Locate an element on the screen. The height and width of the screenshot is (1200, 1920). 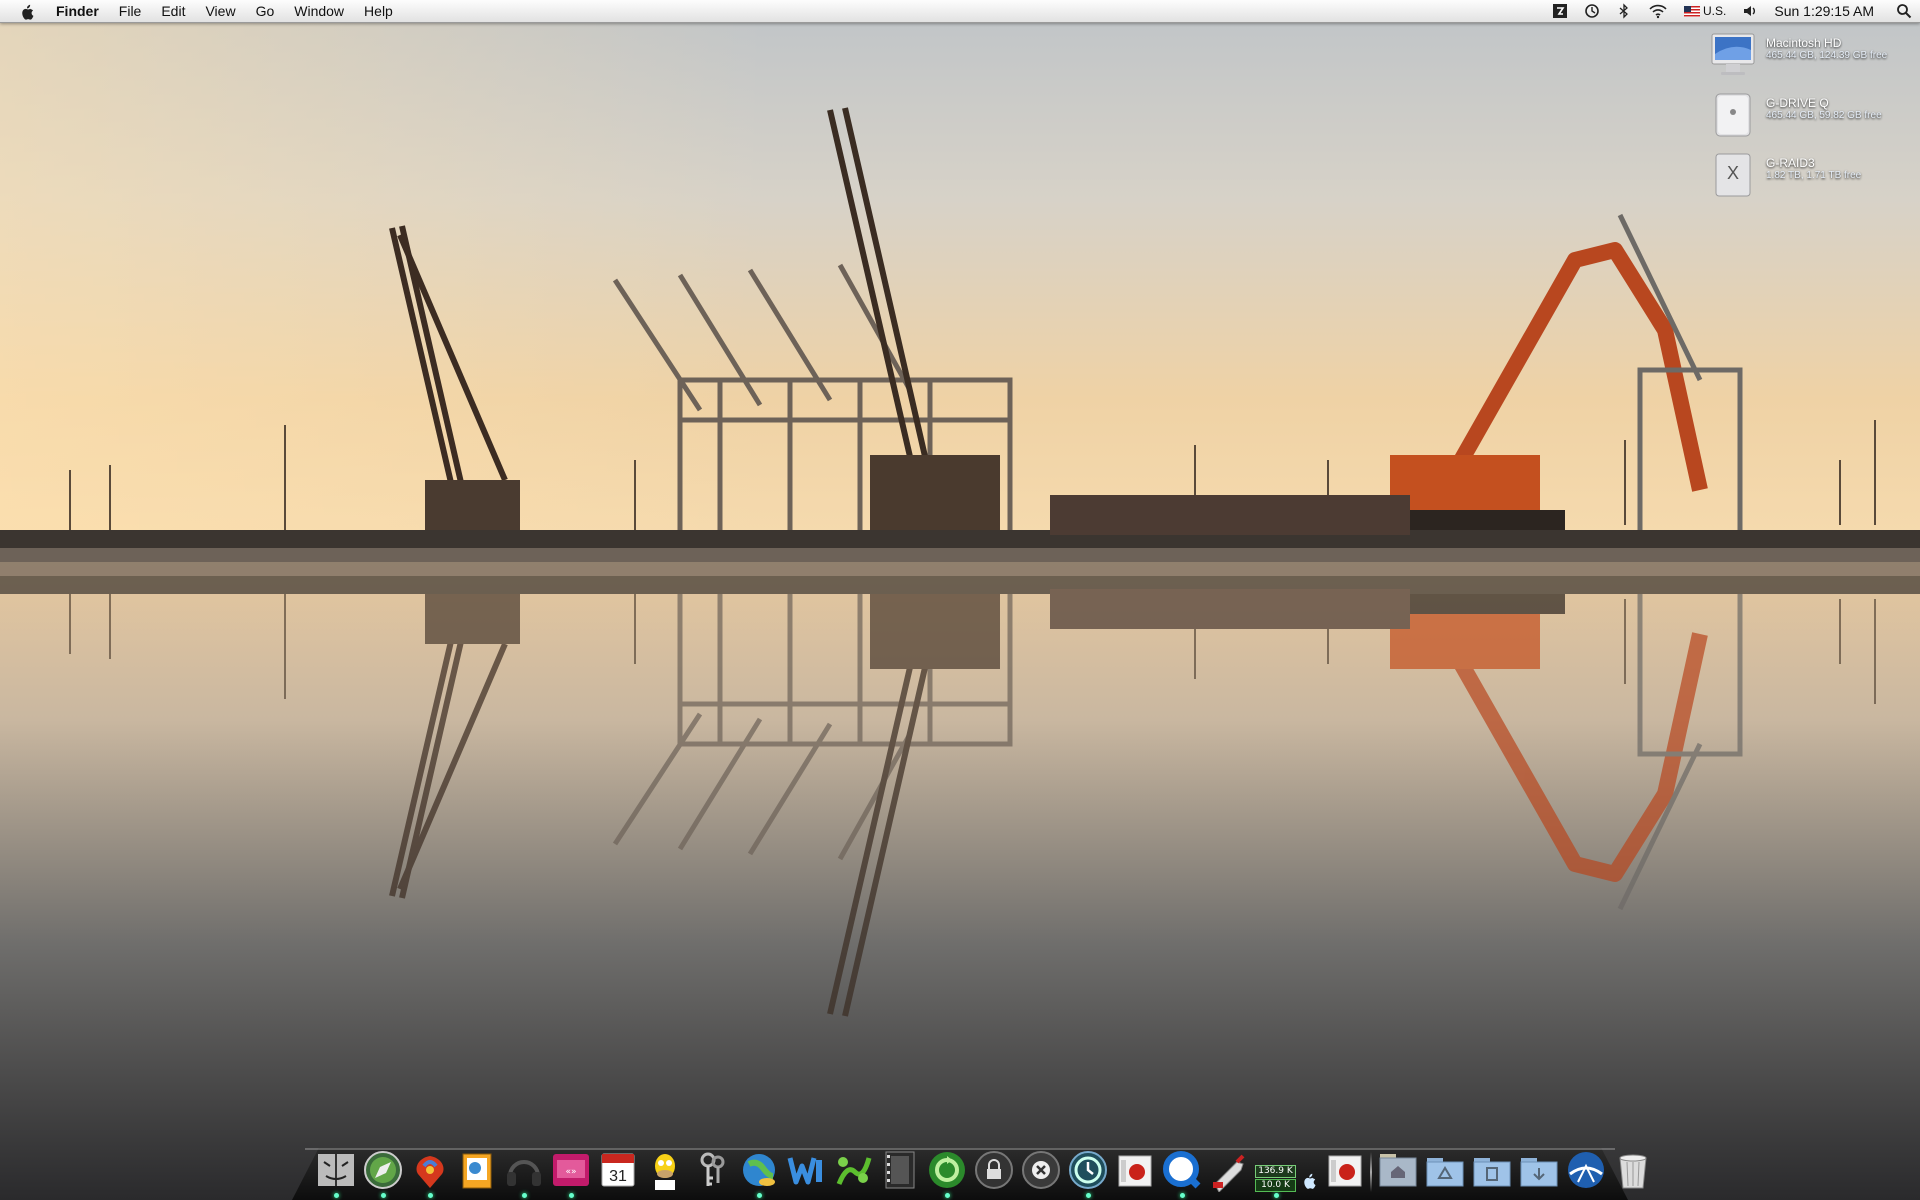
headphones-icon is located at coordinates (523, 1173).